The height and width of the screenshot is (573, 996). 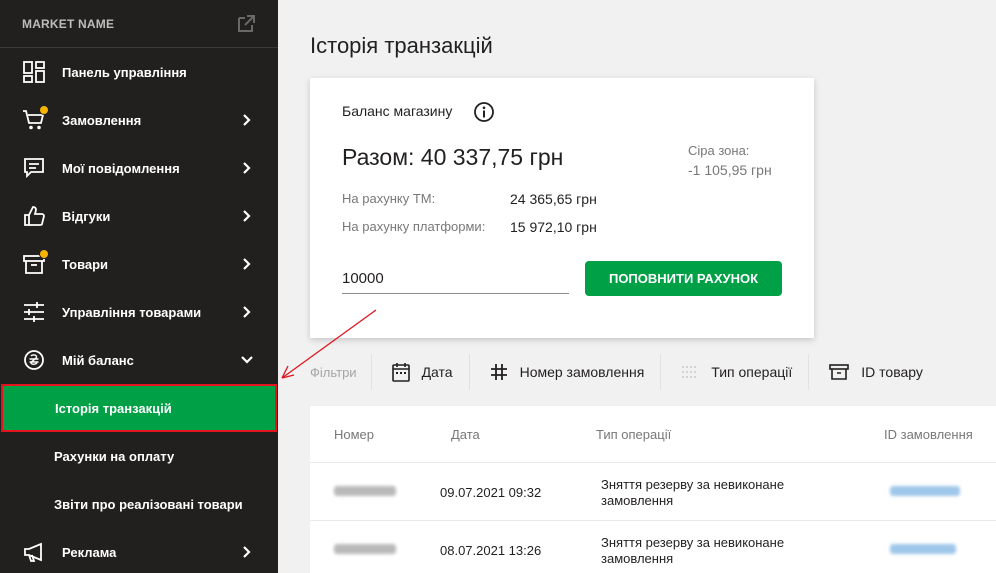 I want to click on calendar-icon, so click(x=400, y=372).